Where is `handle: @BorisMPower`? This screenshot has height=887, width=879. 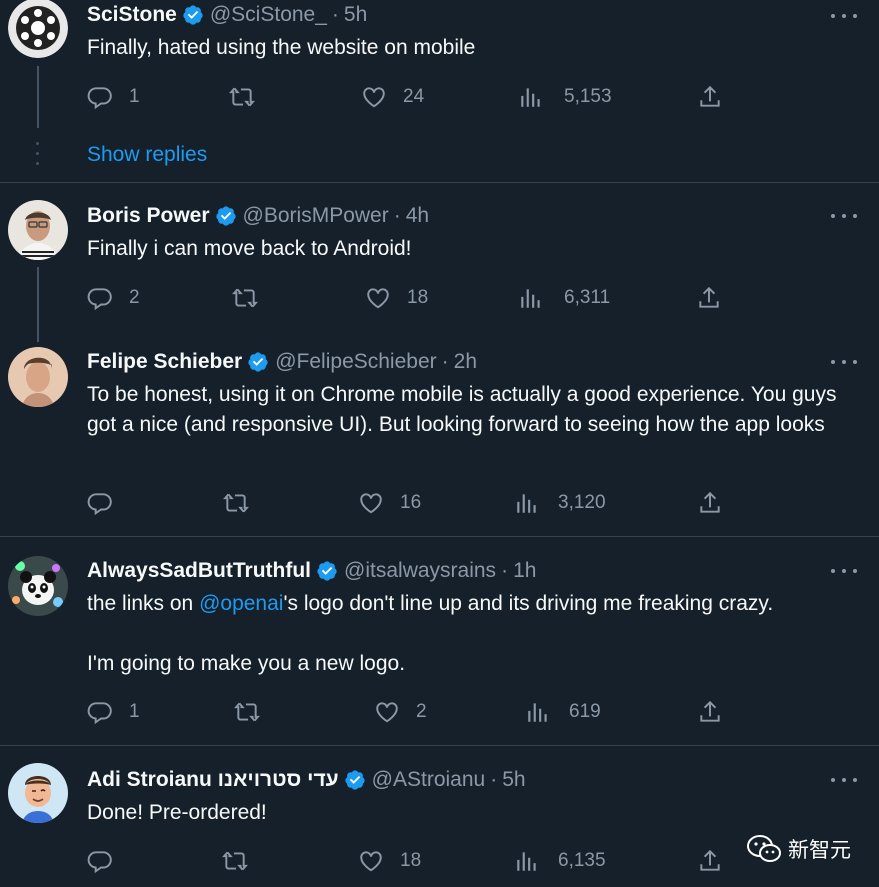
handle: @BorisMPower is located at coordinates (316, 216).